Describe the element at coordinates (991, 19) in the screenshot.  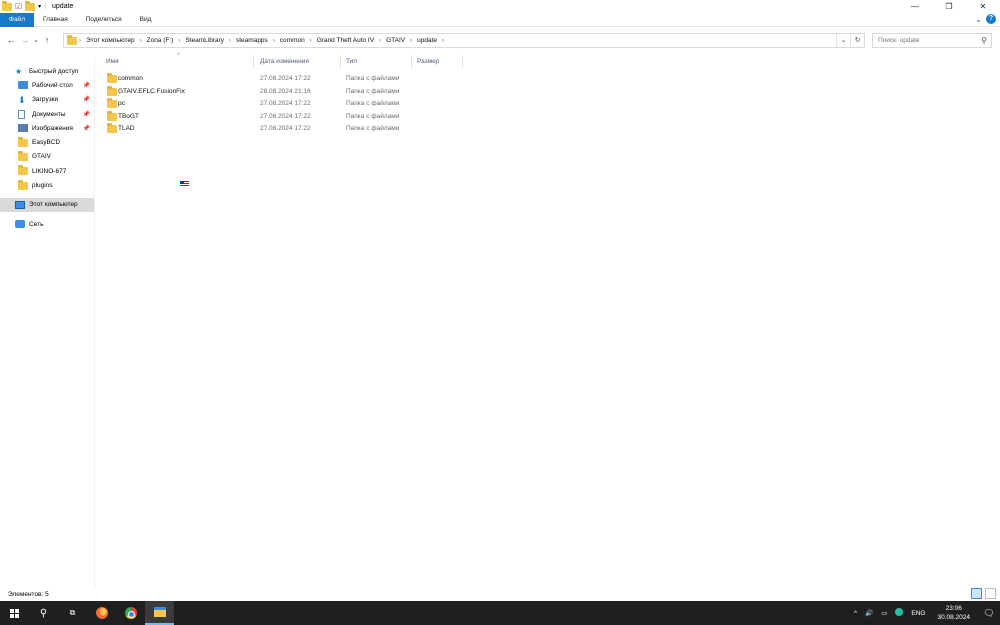
I see `help-icon: ?` at that location.